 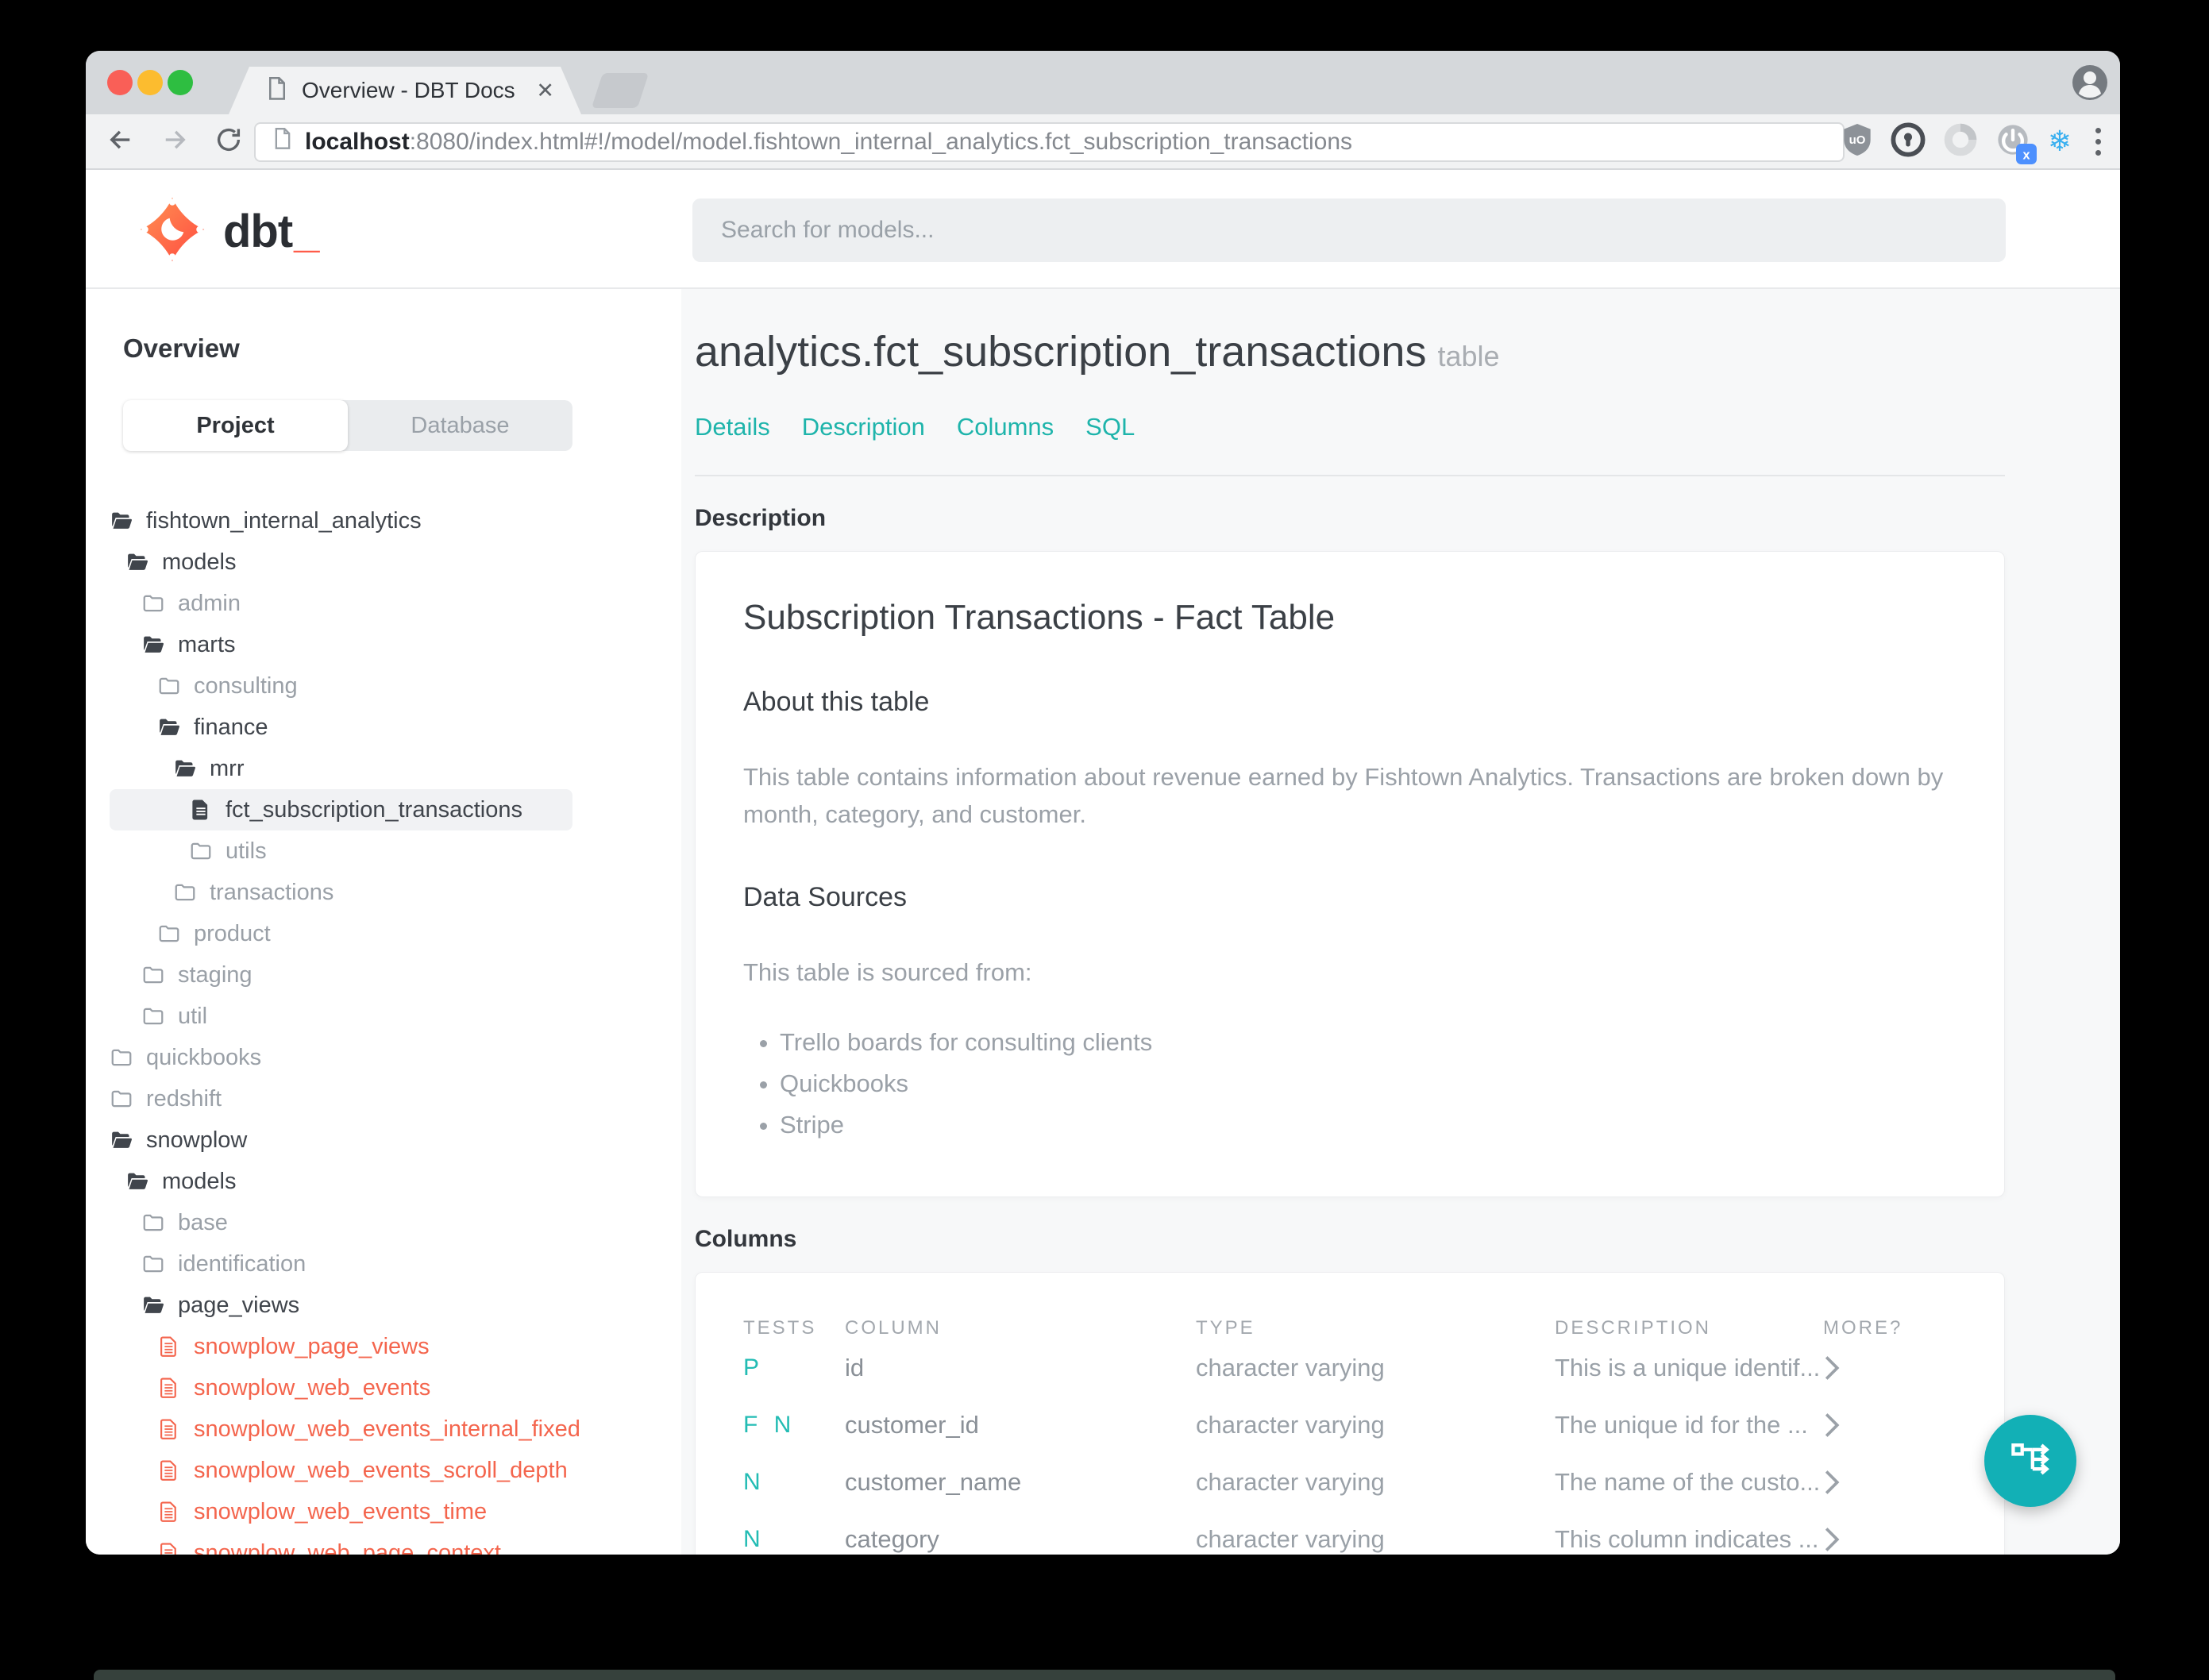 I want to click on column-header: TYPE, so click(x=1225, y=1327).